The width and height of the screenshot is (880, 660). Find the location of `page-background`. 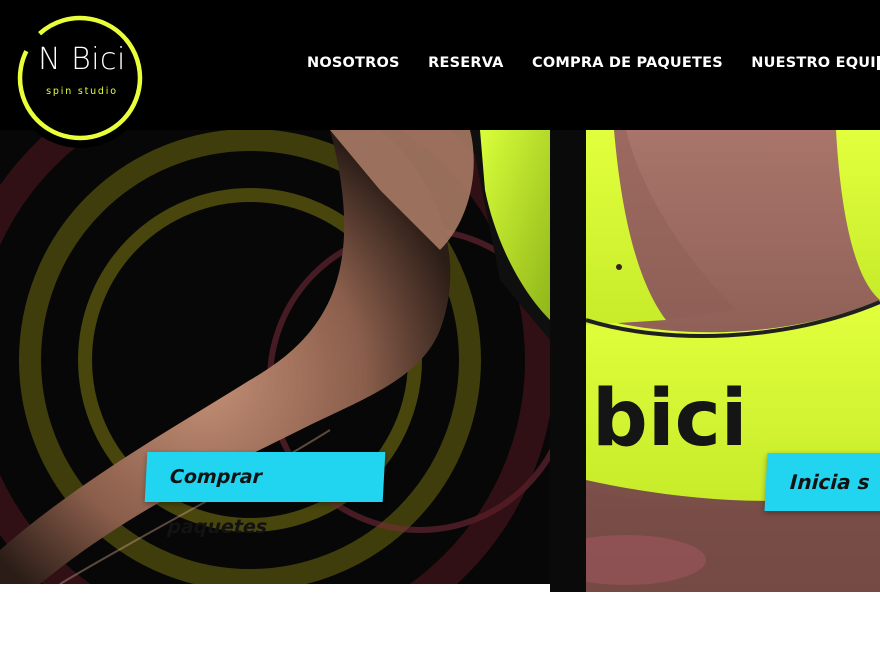

page-background is located at coordinates (440, 626).